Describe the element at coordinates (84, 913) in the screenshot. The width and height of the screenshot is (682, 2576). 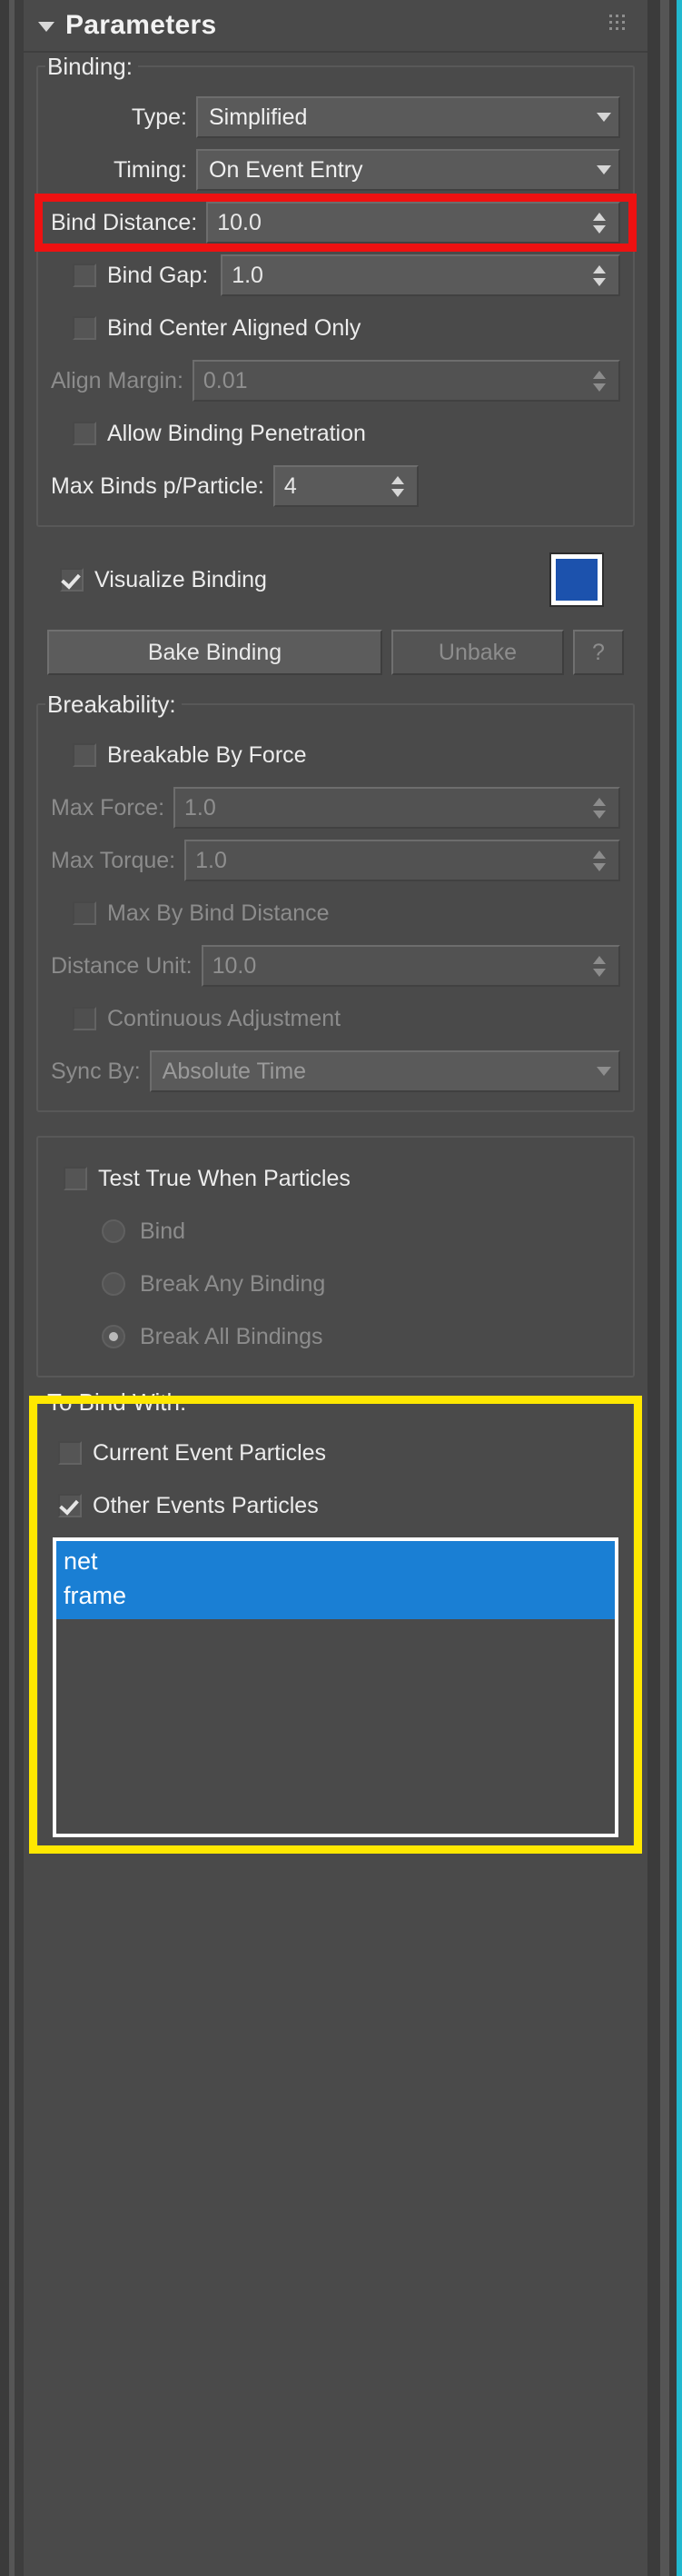
I see `max-by-bind-distance-checkbox` at that location.